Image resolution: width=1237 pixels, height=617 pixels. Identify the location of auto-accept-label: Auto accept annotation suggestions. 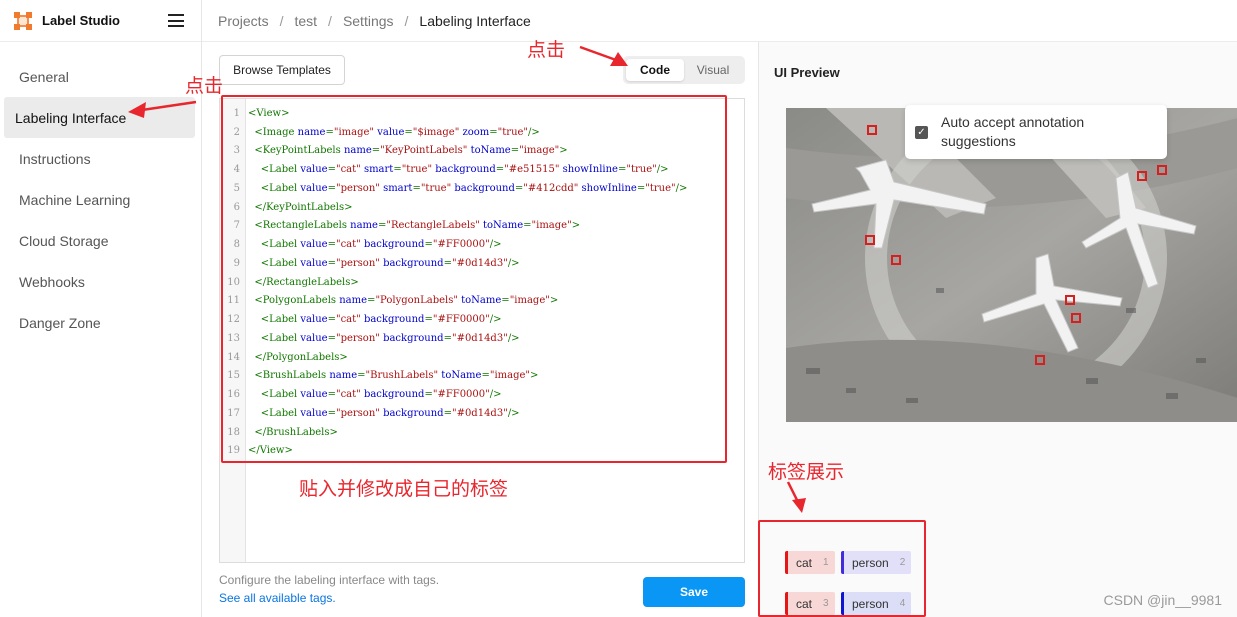
(1013, 131).